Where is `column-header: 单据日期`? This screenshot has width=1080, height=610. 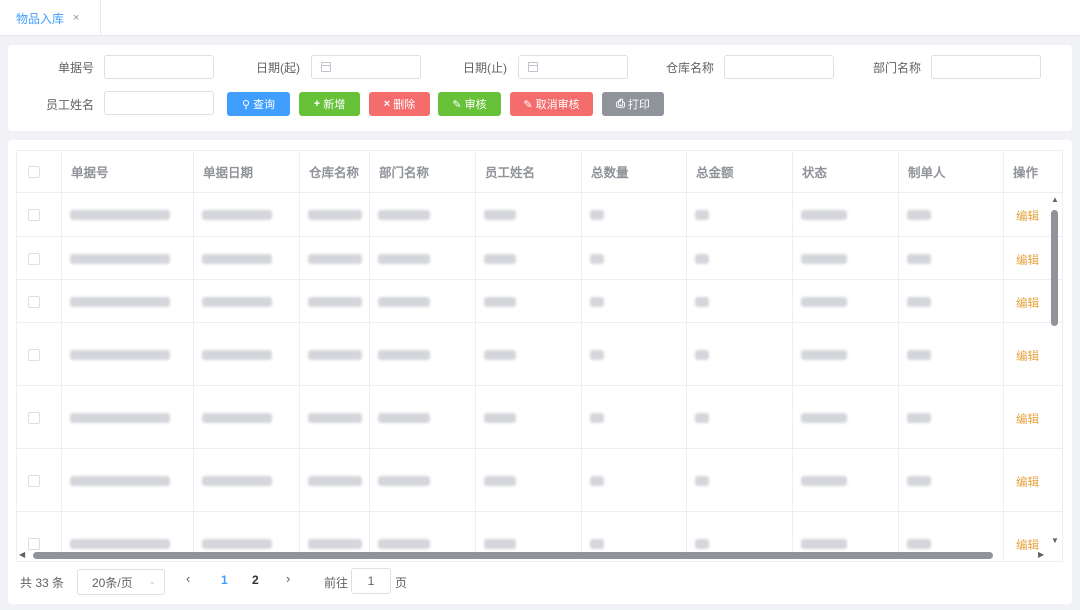 column-header: 单据日期 is located at coordinates (247, 172).